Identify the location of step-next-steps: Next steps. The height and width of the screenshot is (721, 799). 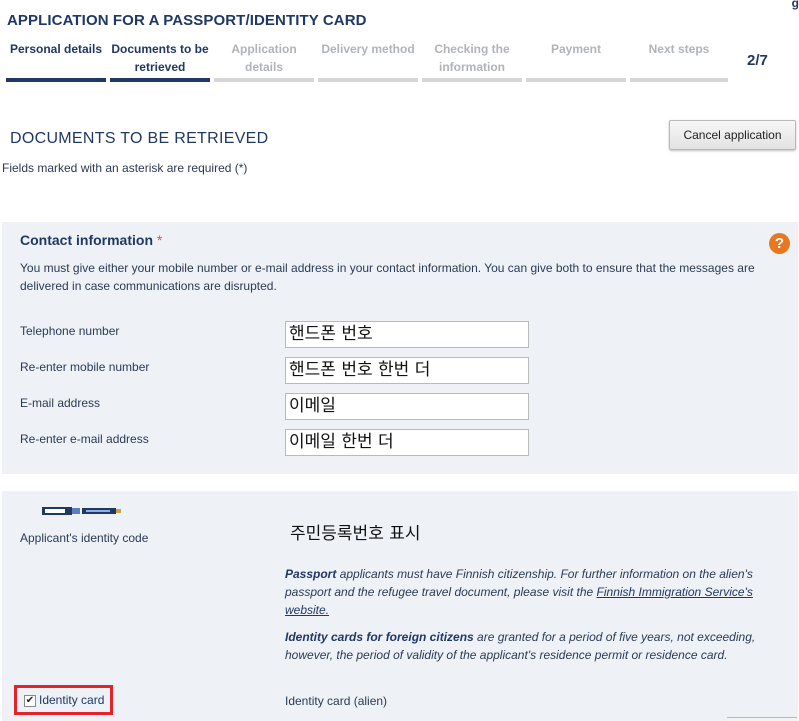
(679, 61).